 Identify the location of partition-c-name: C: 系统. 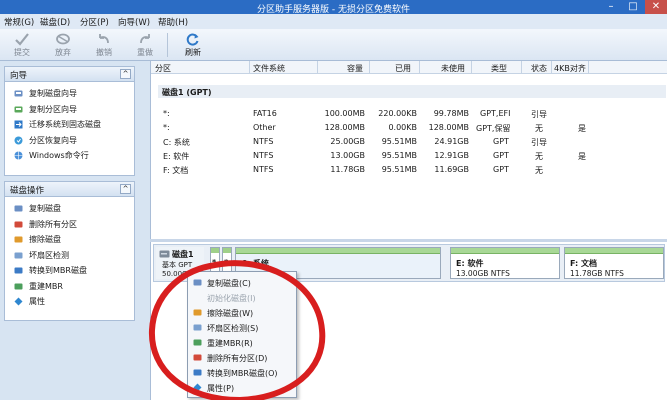
(255, 263).